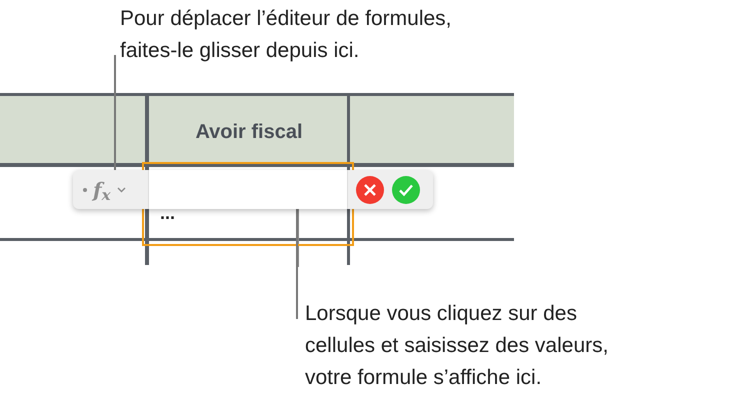 The height and width of the screenshot is (410, 739). Describe the element at coordinates (456, 346) in the screenshot. I see `callout-text: Lorsque vous cliquez sur des cellules et saisissez des valeurs, votre formule s’affiche ici.` at that location.